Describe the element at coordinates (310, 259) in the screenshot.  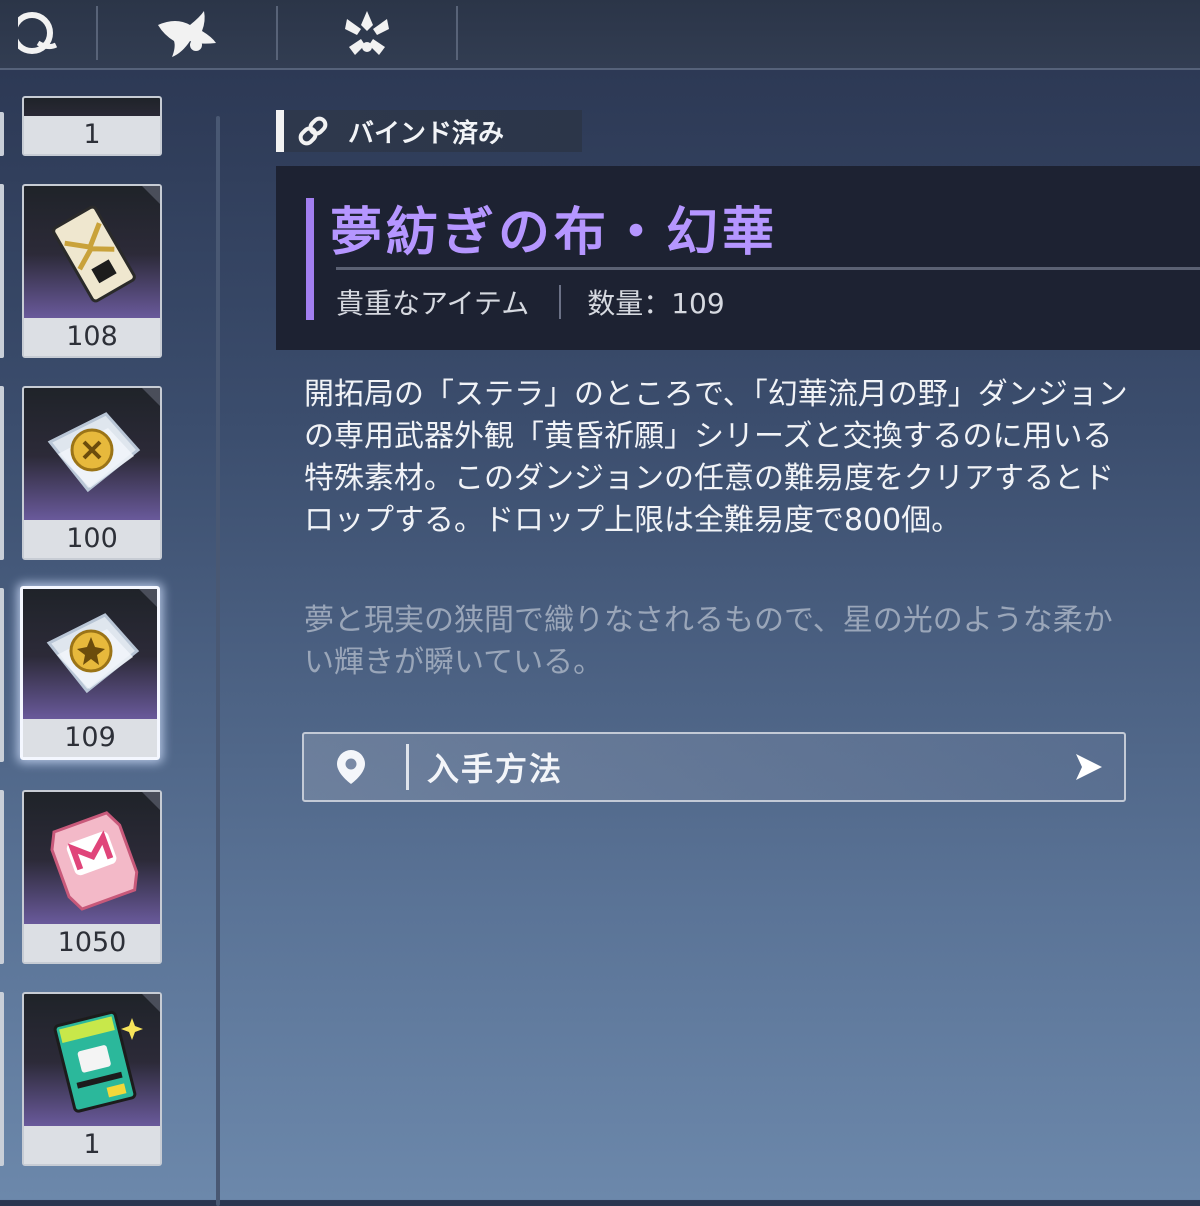
I see `title-accent-bar` at that location.